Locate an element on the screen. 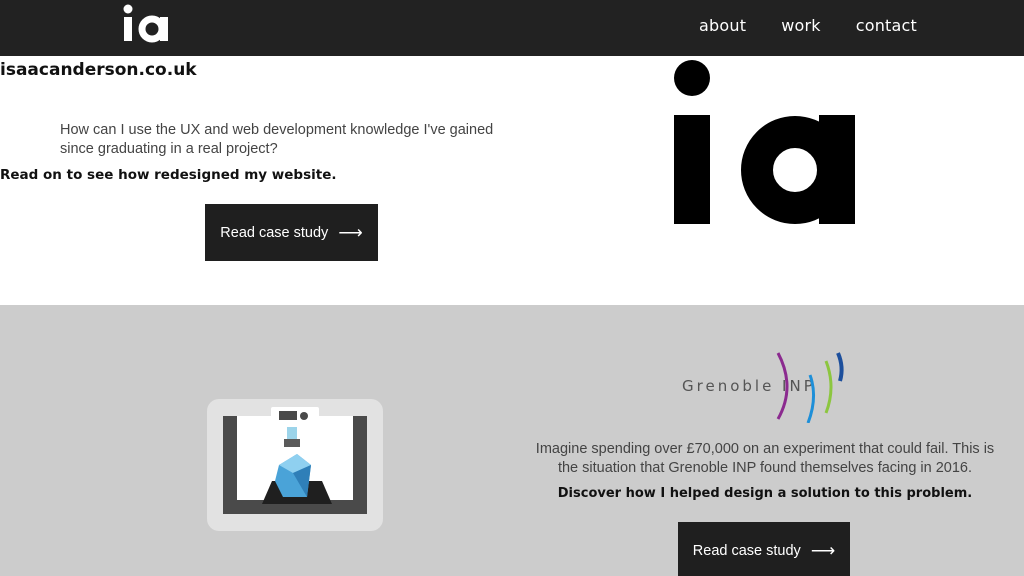  main-nav: about work contact is located at coordinates (808, 25).